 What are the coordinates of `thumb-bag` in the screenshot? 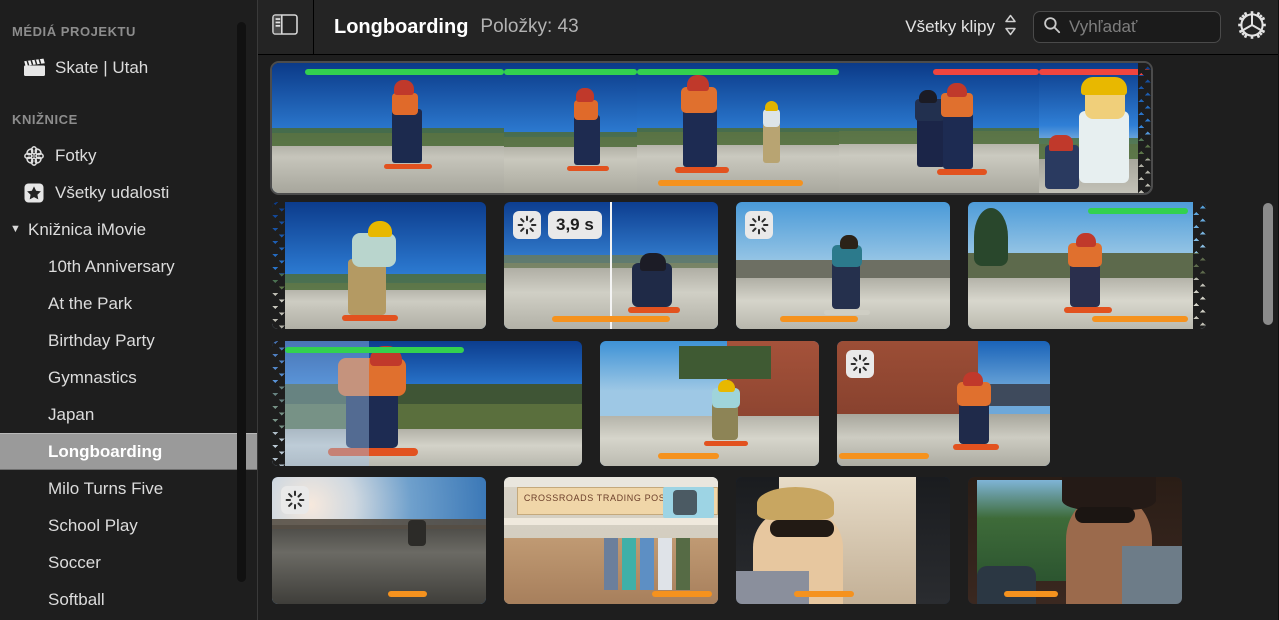 It's located at (1006, 584).